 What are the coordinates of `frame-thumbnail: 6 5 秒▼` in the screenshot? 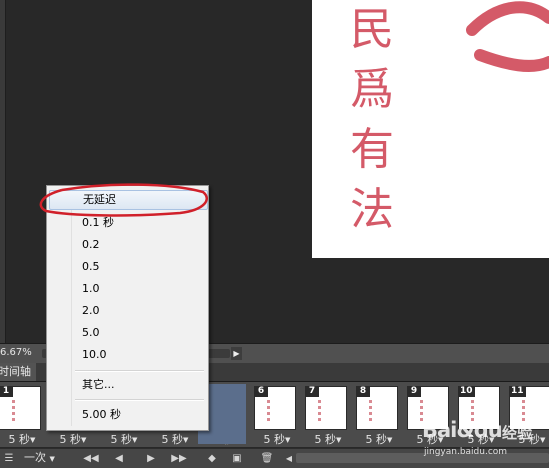 It's located at (277, 415).